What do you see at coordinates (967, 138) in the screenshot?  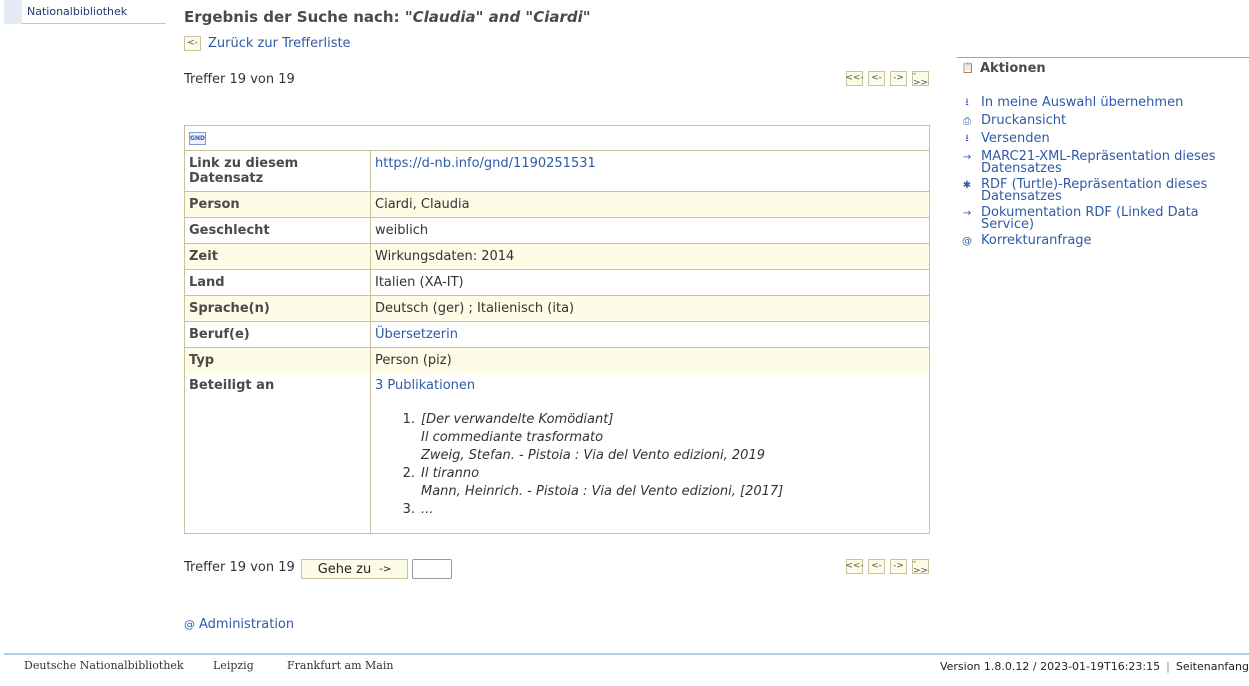 I see `send-icon: ⭳` at bounding box center [967, 138].